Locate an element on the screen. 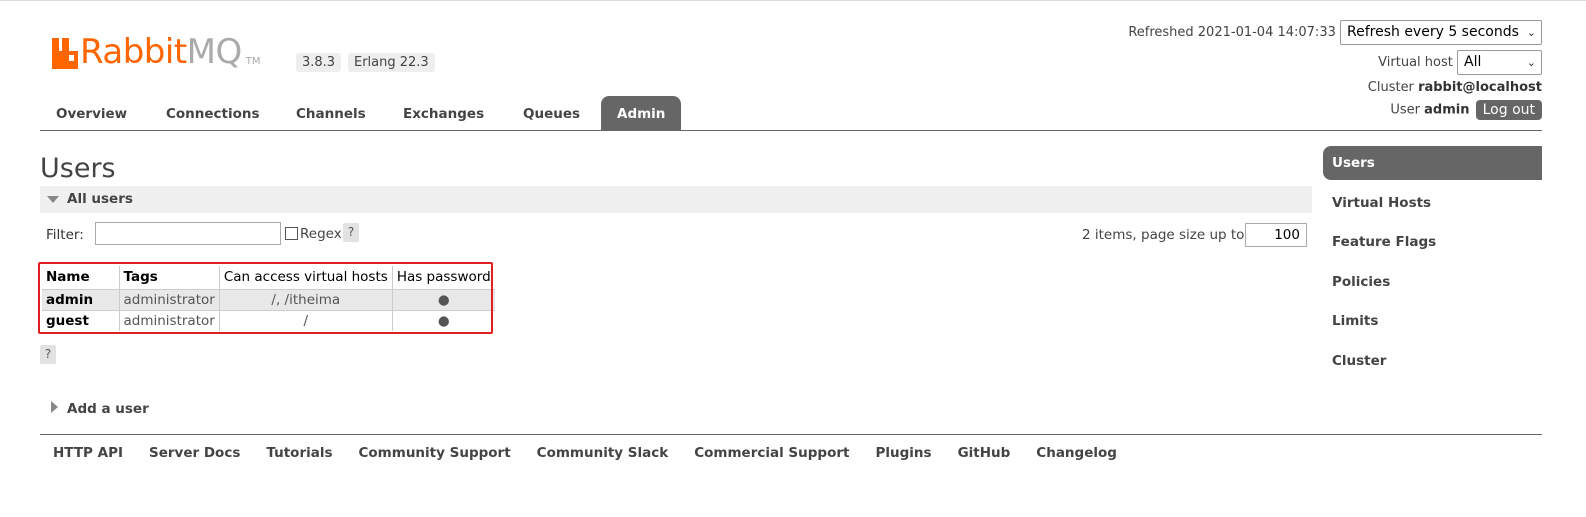 The height and width of the screenshot is (517, 1586). cluster-row: Cluster rabbit@localhost is located at coordinates (1455, 87).